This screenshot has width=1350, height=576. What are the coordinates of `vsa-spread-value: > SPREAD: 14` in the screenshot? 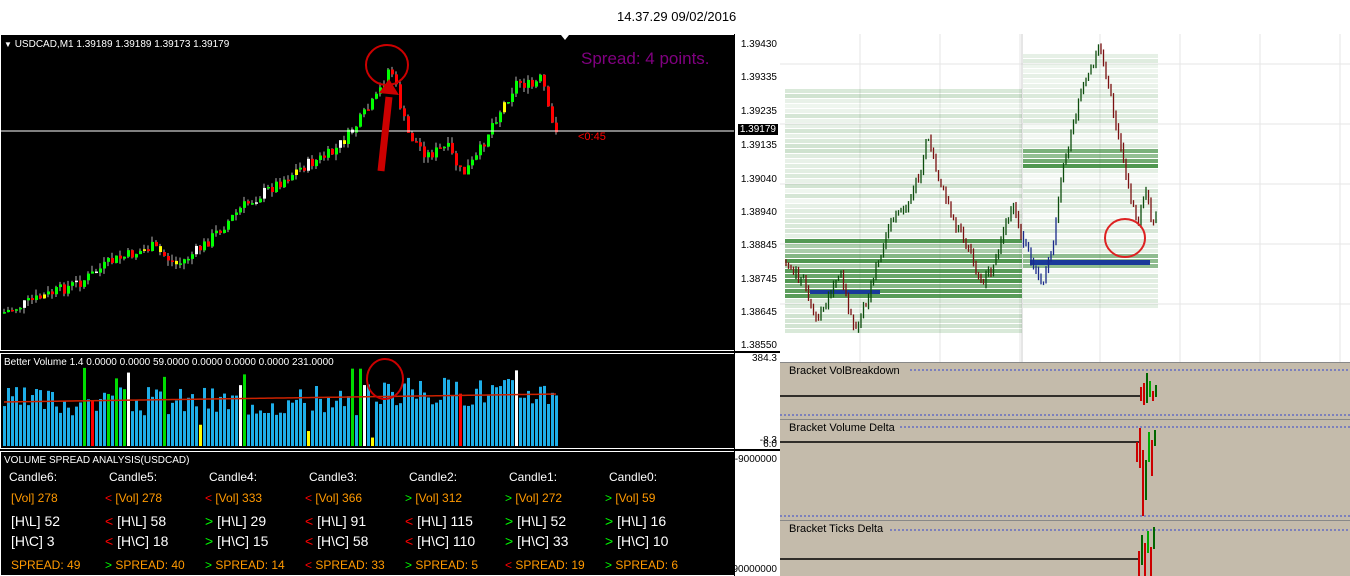 It's located at (245, 565).